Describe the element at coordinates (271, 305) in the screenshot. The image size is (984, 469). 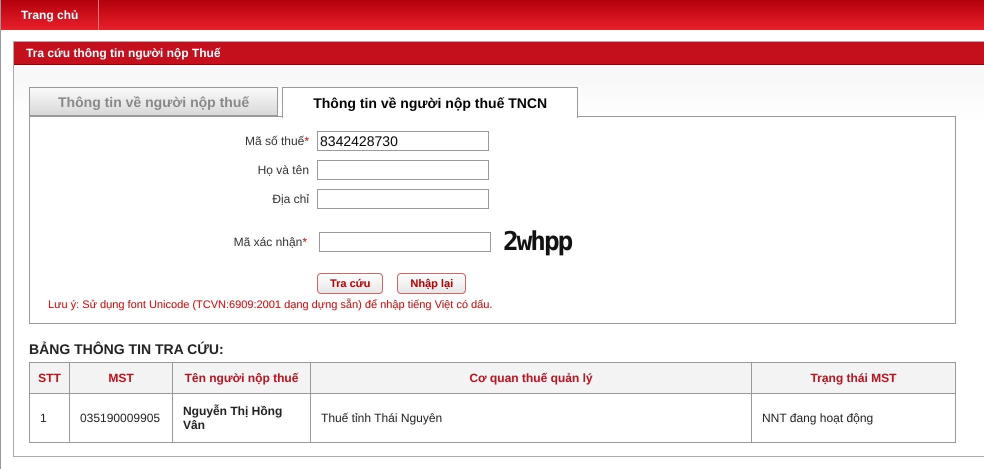
I see `note-text: Lưu ý: Sử dụng font Unicode (TCVN:6909:2001 dạng dựng sẵn) để nhập tiếng Việt có dấu.` at that location.